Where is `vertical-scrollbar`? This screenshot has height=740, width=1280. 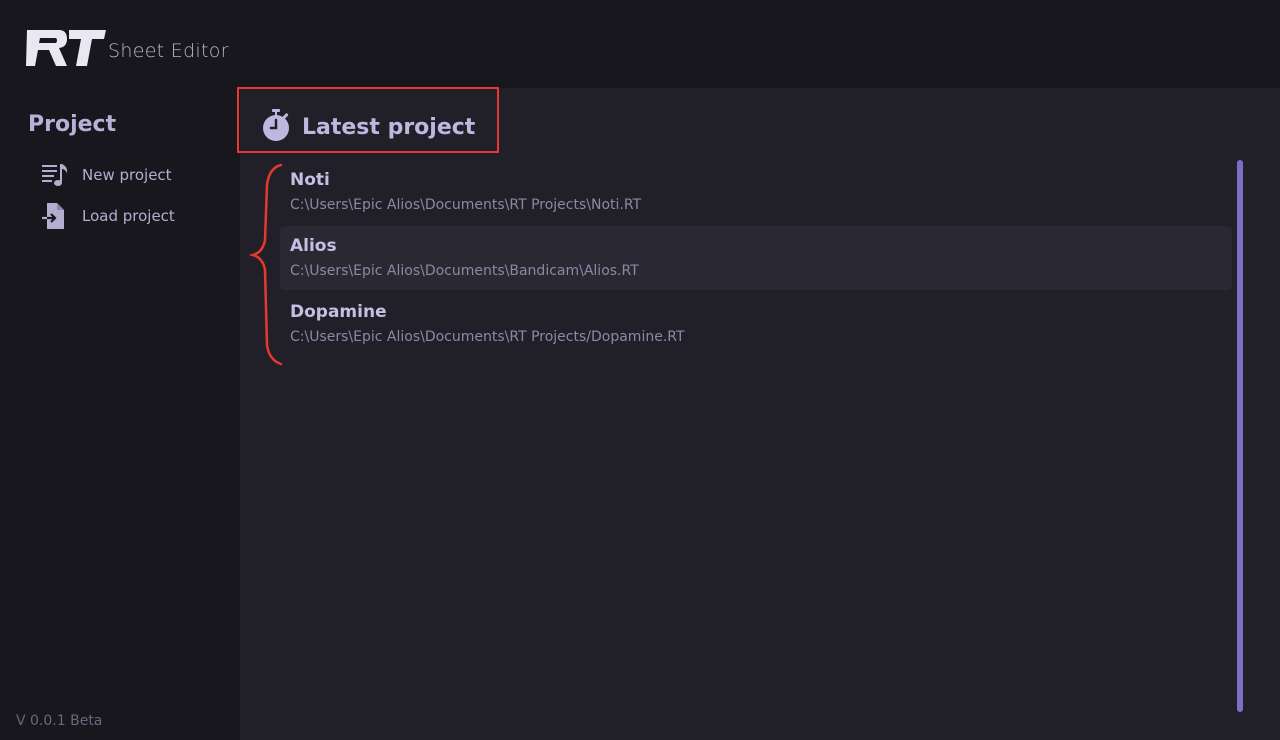 vertical-scrollbar is located at coordinates (1240, 436).